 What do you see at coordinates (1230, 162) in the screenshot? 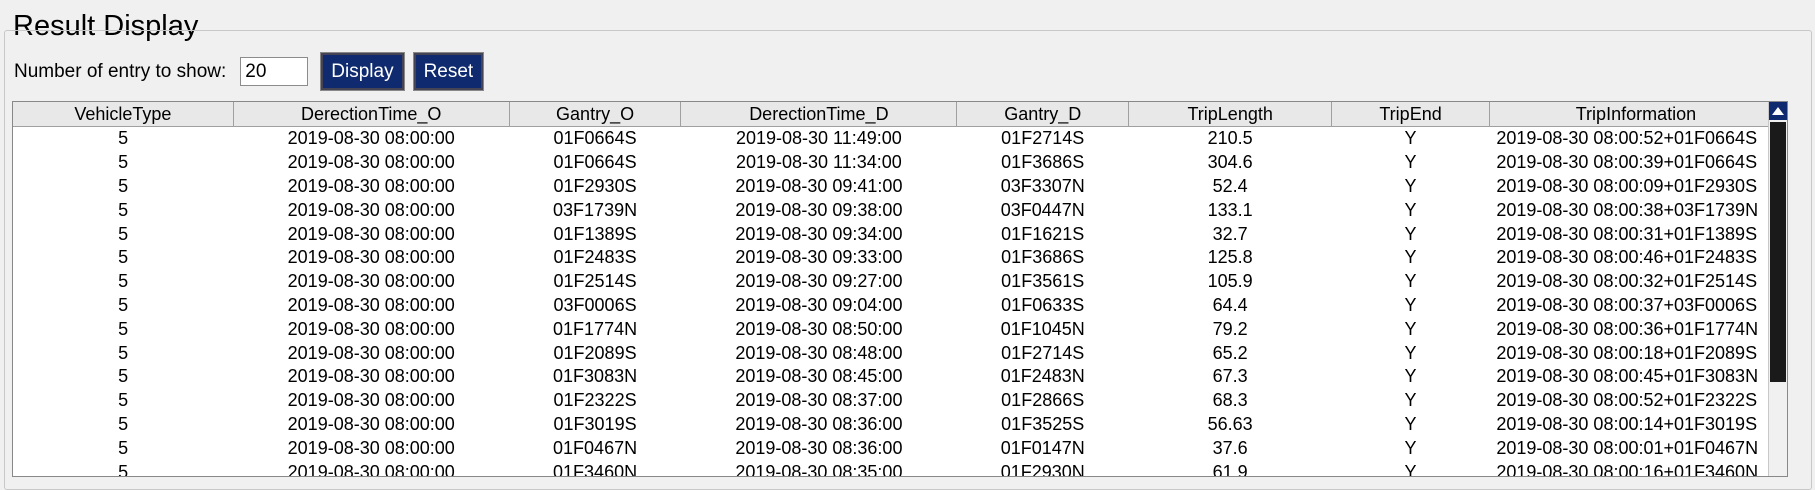
I see `table-cell: 304.6` at bounding box center [1230, 162].